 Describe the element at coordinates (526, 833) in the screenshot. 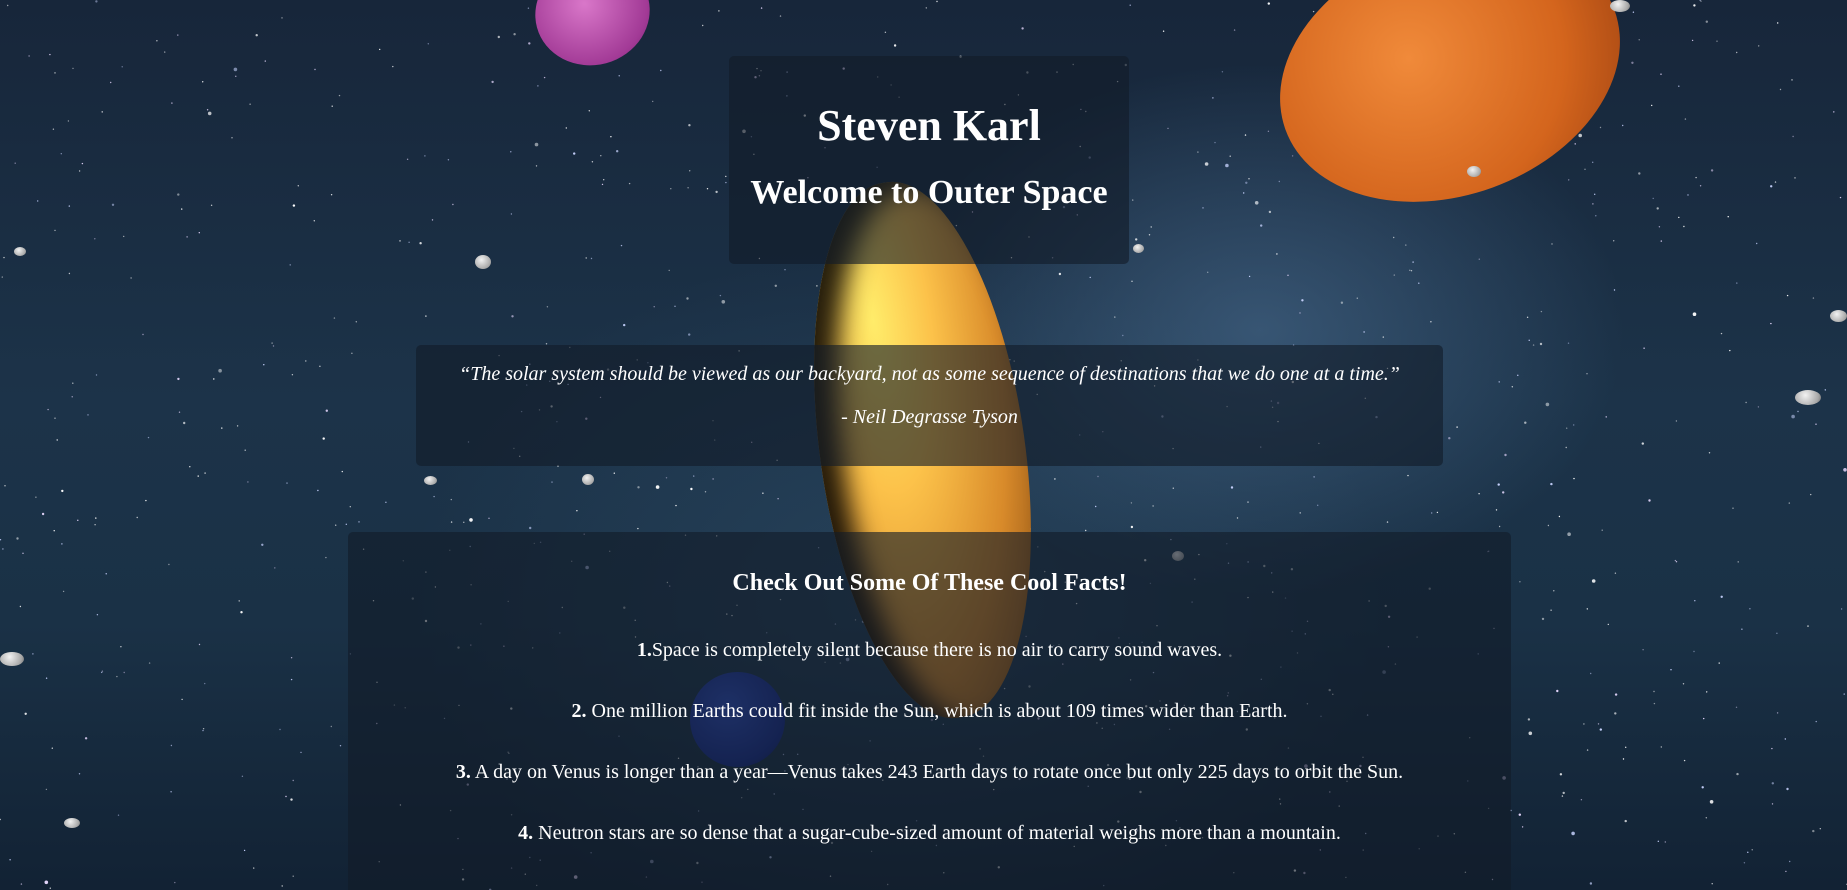

I see `fact-number: 4.` at that location.